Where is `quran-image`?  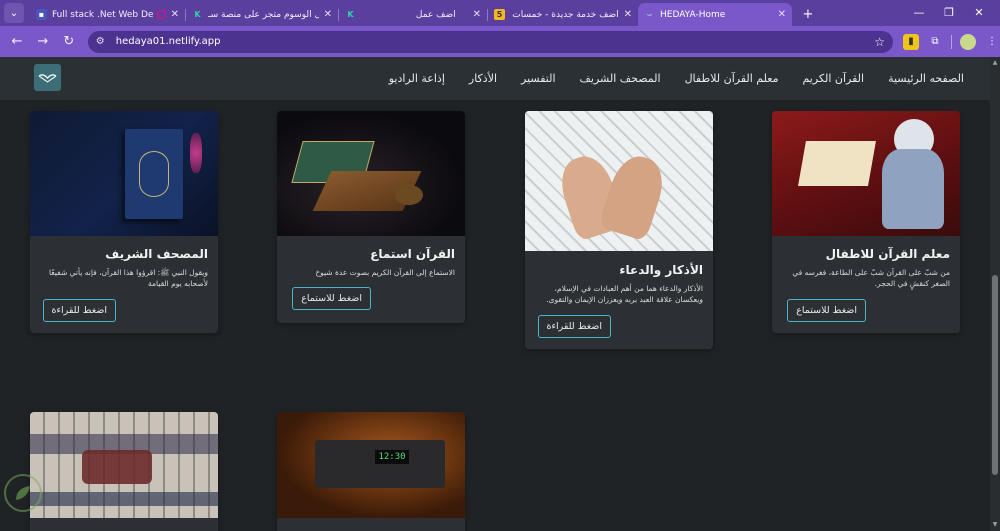
quran-image is located at coordinates (371, 173).